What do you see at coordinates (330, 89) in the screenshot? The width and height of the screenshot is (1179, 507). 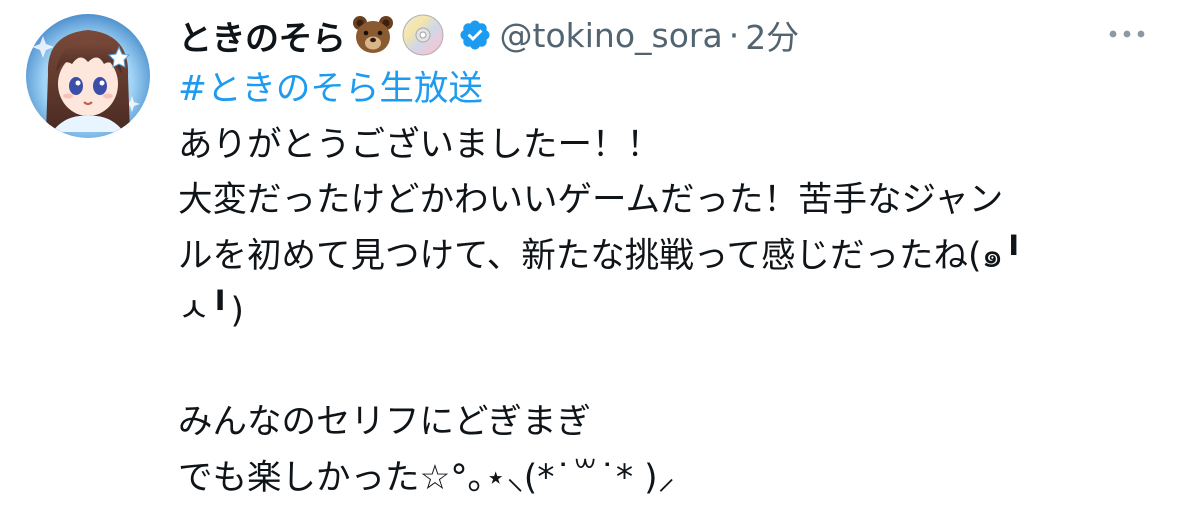 I see `hashtag-link: #ときのそら生放送` at bounding box center [330, 89].